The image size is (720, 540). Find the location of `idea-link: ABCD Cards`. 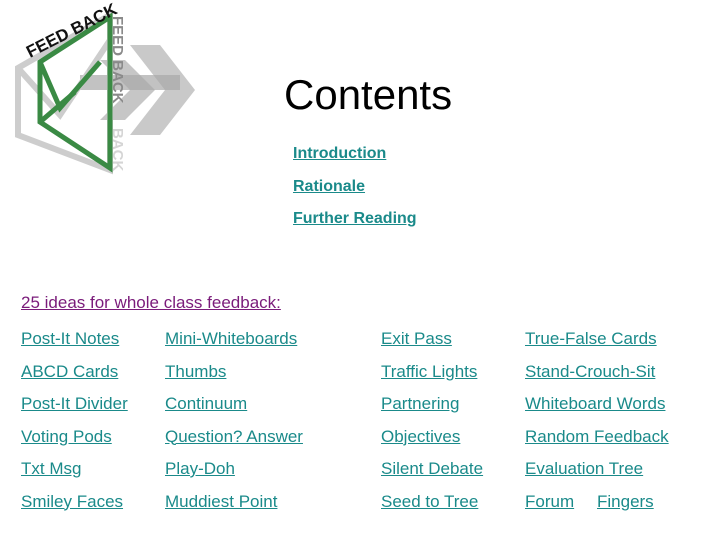

idea-link: ABCD Cards is located at coordinates (69, 372).